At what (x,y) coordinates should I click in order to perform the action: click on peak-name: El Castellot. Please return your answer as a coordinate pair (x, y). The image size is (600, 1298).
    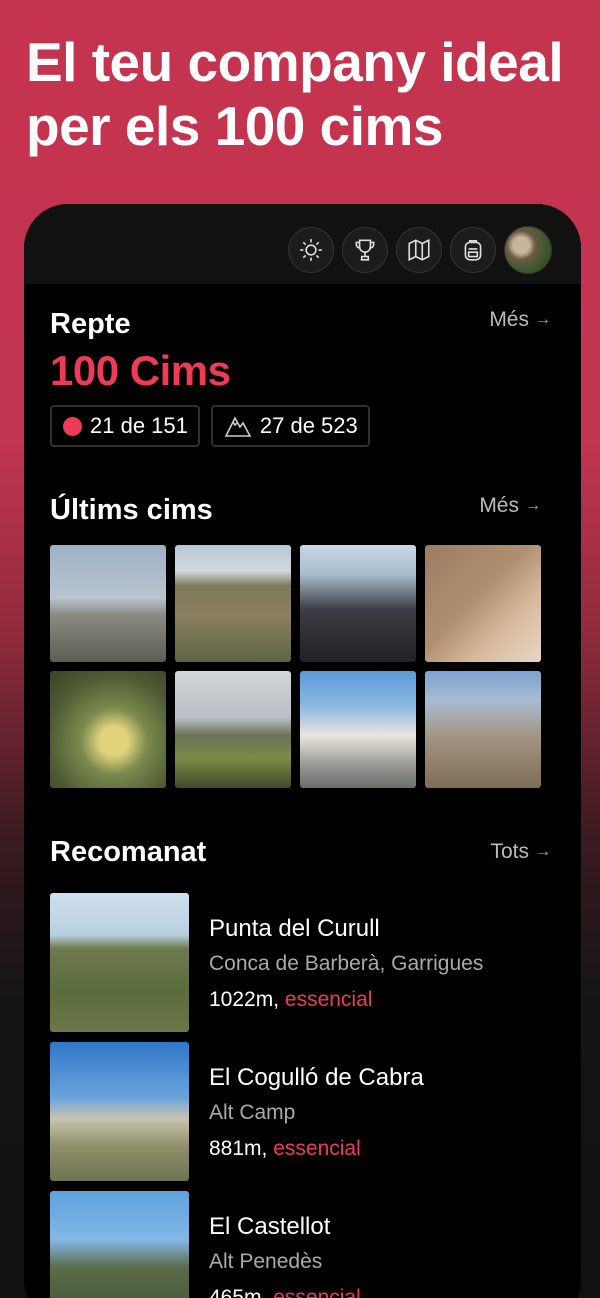
    Looking at the image, I should click on (270, 1226).